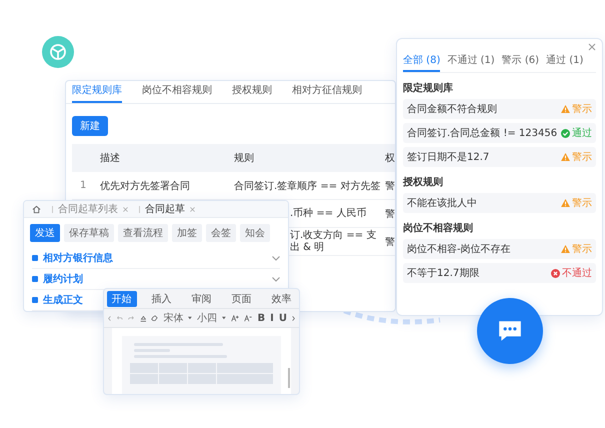  Describe the element at coordinates (282, 318) in the screenshot. I see `format-button: U` at that location.